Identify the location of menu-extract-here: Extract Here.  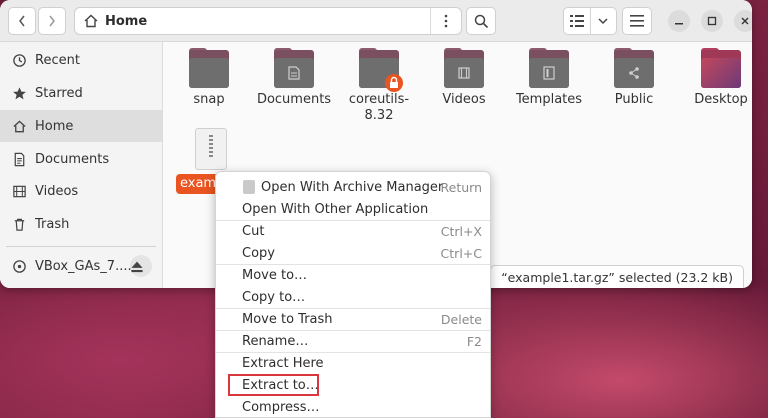
(353, 363).